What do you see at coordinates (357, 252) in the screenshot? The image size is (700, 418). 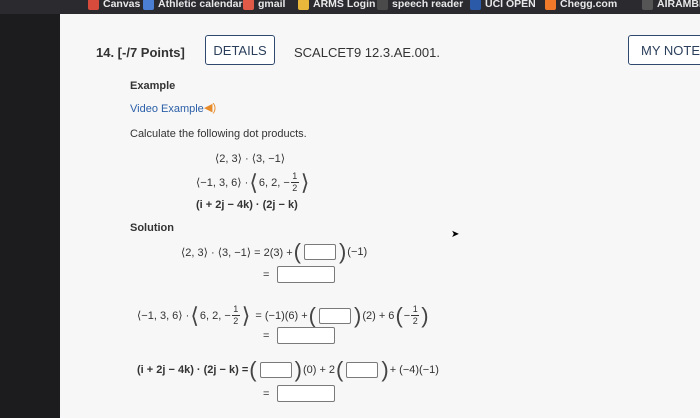 I see `solution-row-1-right: (−1)` at bounding box center [357, 252].